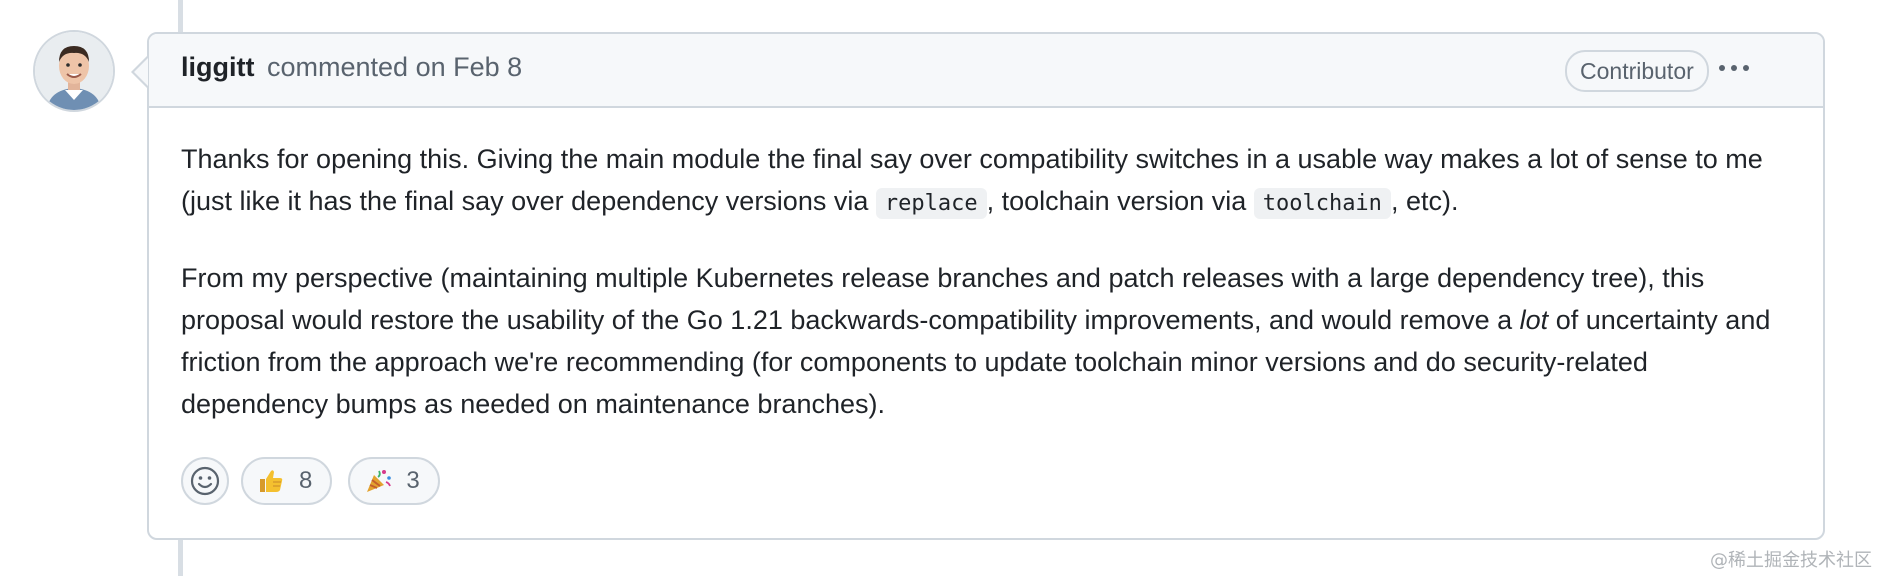  What do you see at coordinates (394, 481) in the screenshot?
I see `reaction-hooray-button: 3` at bounding box center [394, 481].